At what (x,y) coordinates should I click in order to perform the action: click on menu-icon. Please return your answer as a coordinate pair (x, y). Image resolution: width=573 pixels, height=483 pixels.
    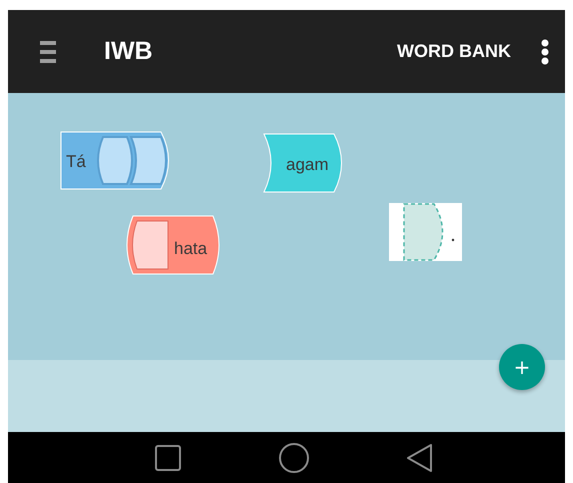
    Looking at the image, I should click on (48, 51).